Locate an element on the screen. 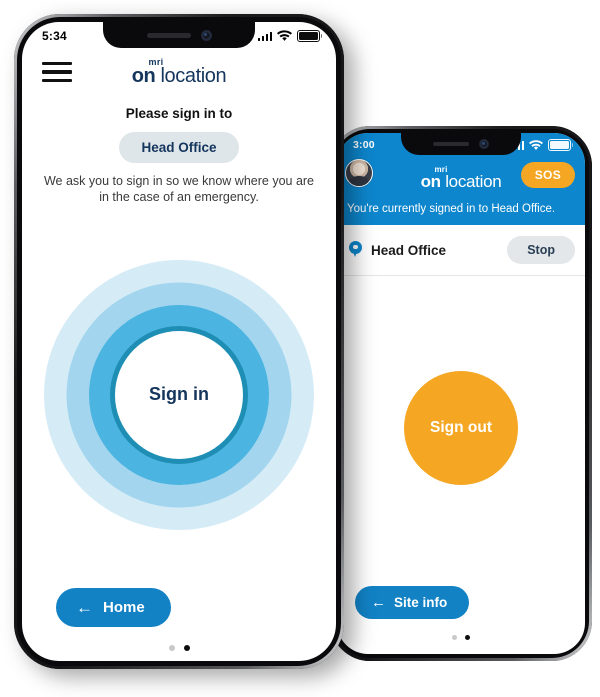 This screenshot has height=697, width=600. sos-button: SOS is located at coordinates (547, 175).